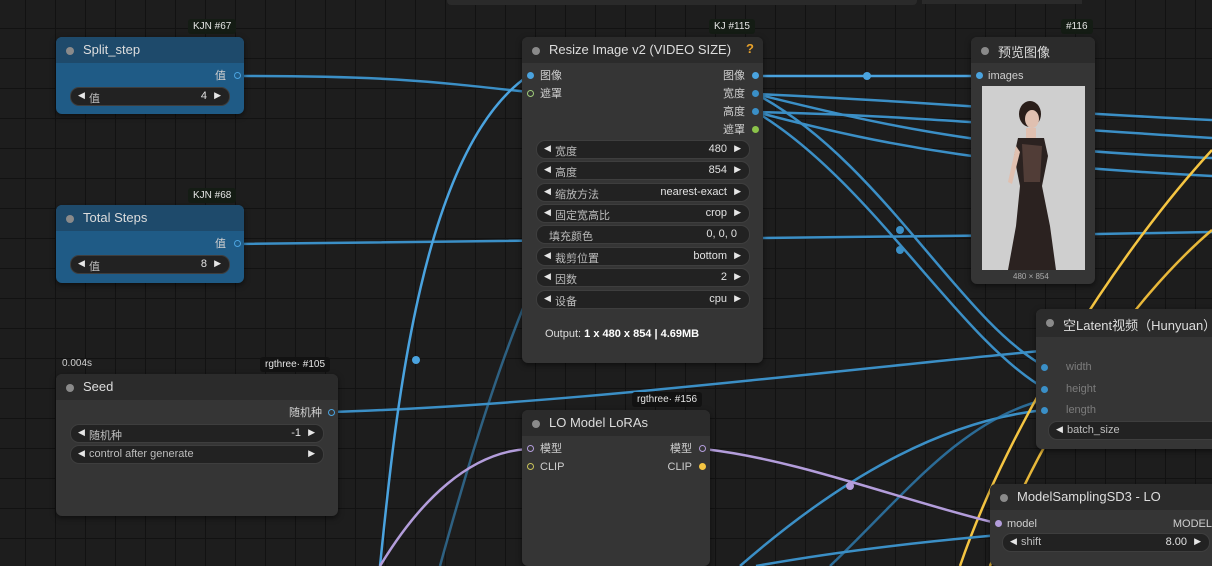 The width and height of the screenshot is (1212, 566). What do you see at coordinates (1093, 430) in the screenshot?
I see `widget-label: batch_size` at bounding box center [1093, 430].